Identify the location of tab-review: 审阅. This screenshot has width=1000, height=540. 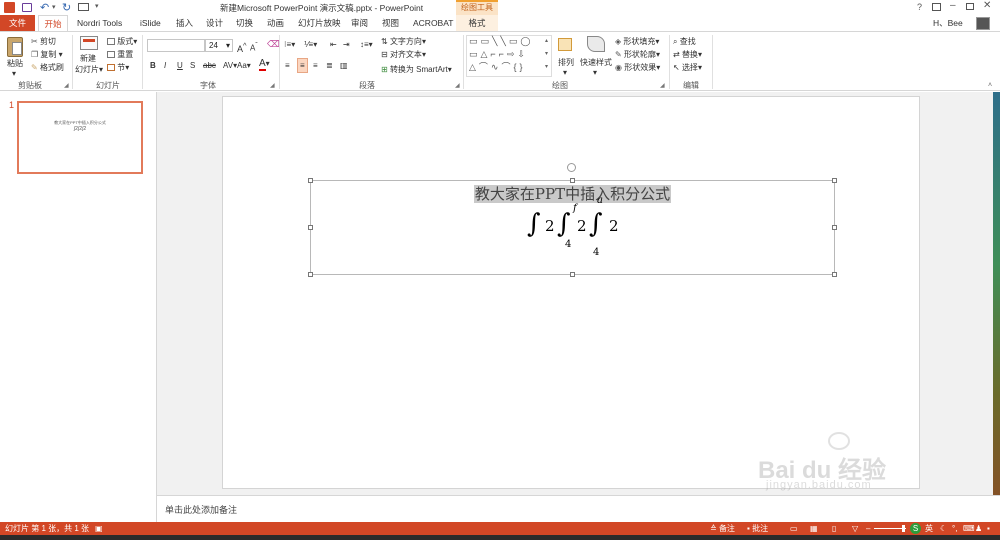
(359, 23).